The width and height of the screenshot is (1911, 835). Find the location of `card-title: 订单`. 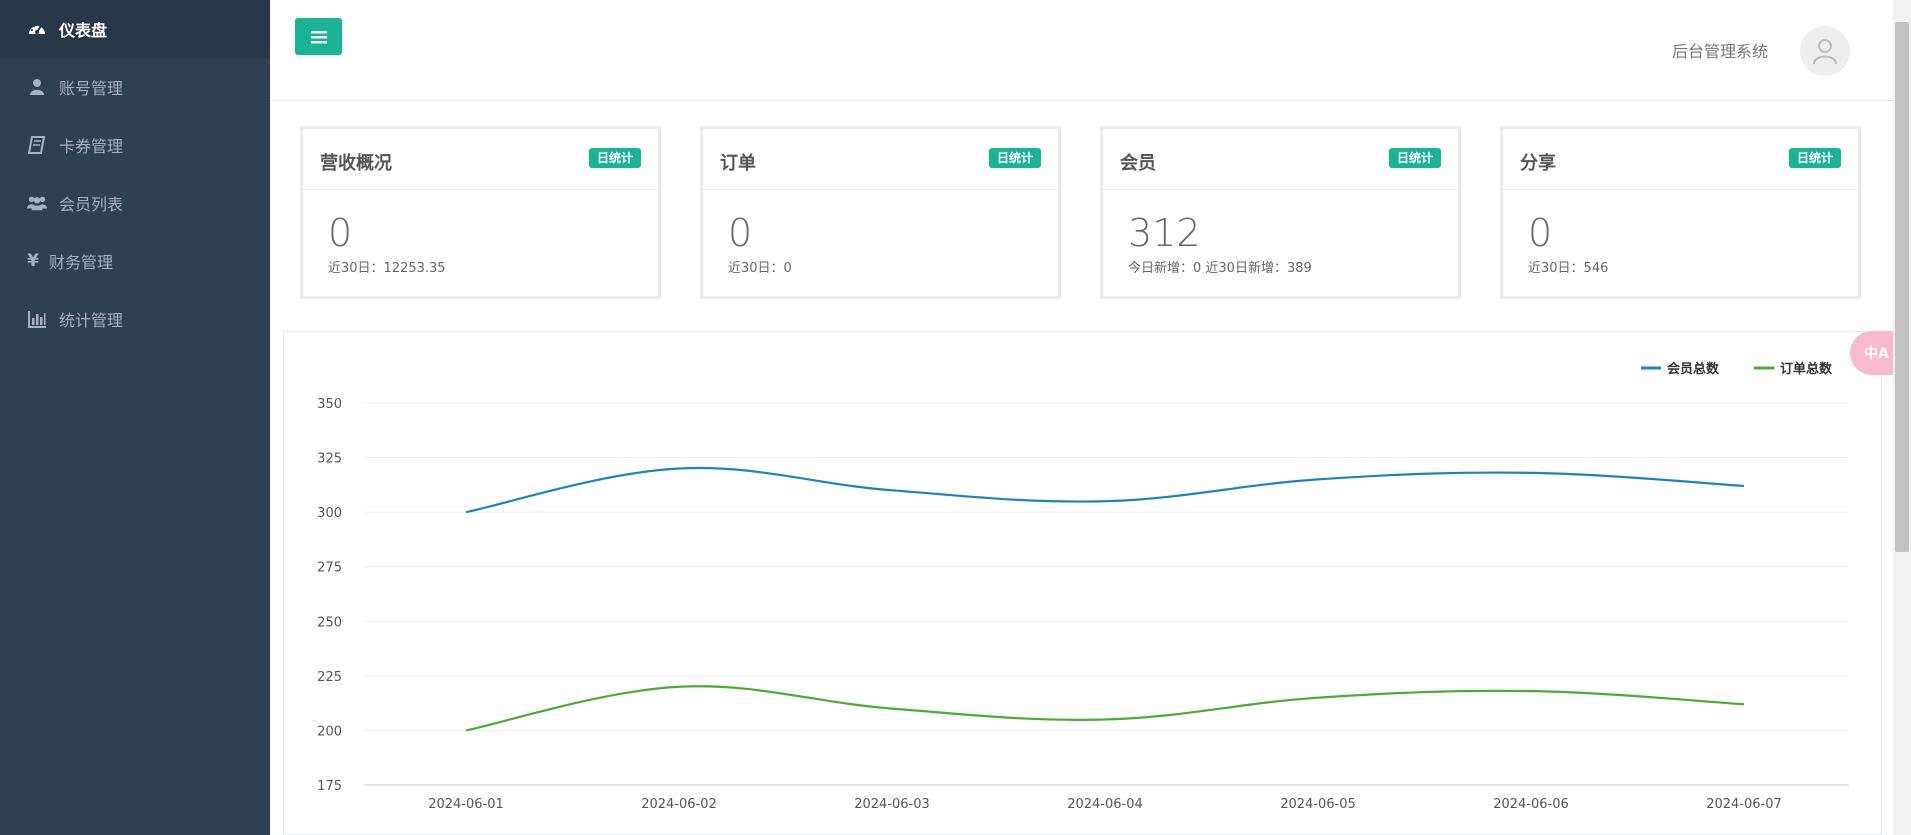

card-title: 订单 is located at coordinates (738, 163).